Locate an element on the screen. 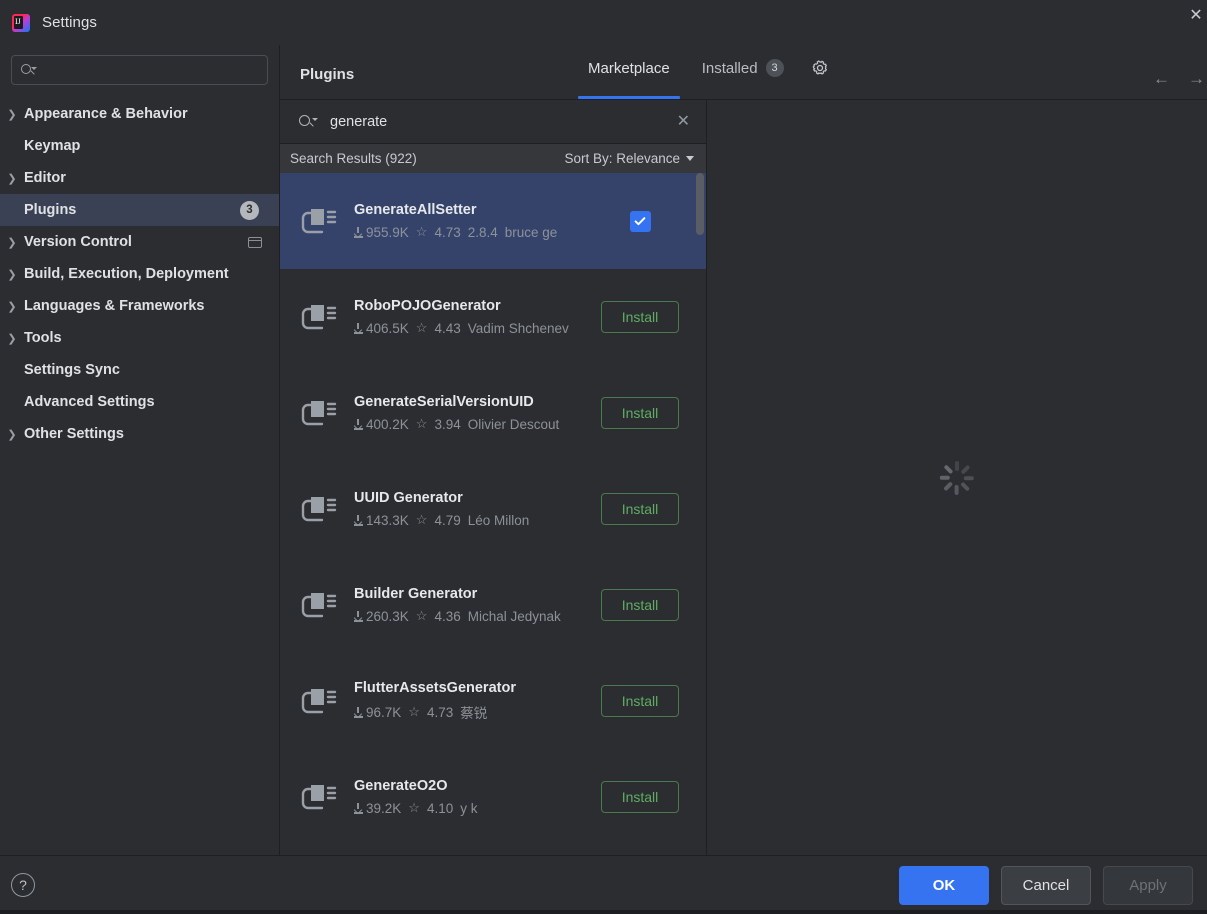 This screenshot has width=1207, height=914. apply-button: Apply is located at coordinates (1148, 885).